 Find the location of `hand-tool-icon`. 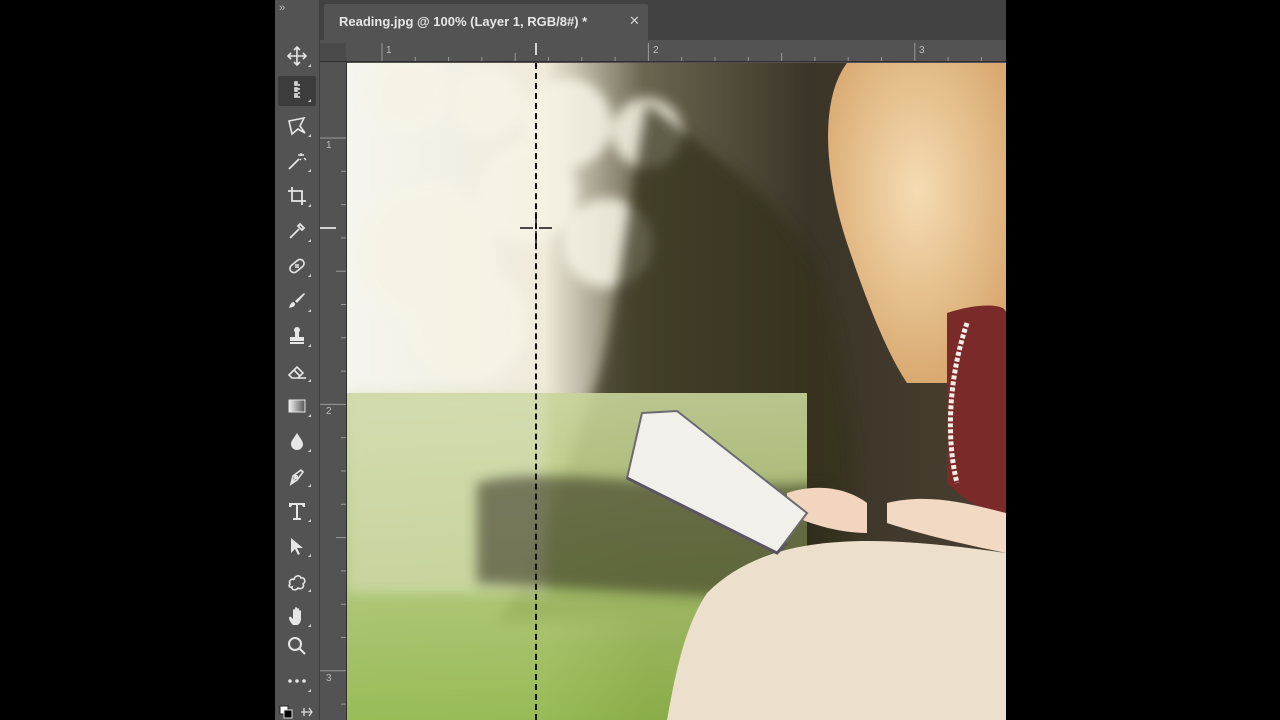

hand-tool-icon is located at coordinates (295, 616).